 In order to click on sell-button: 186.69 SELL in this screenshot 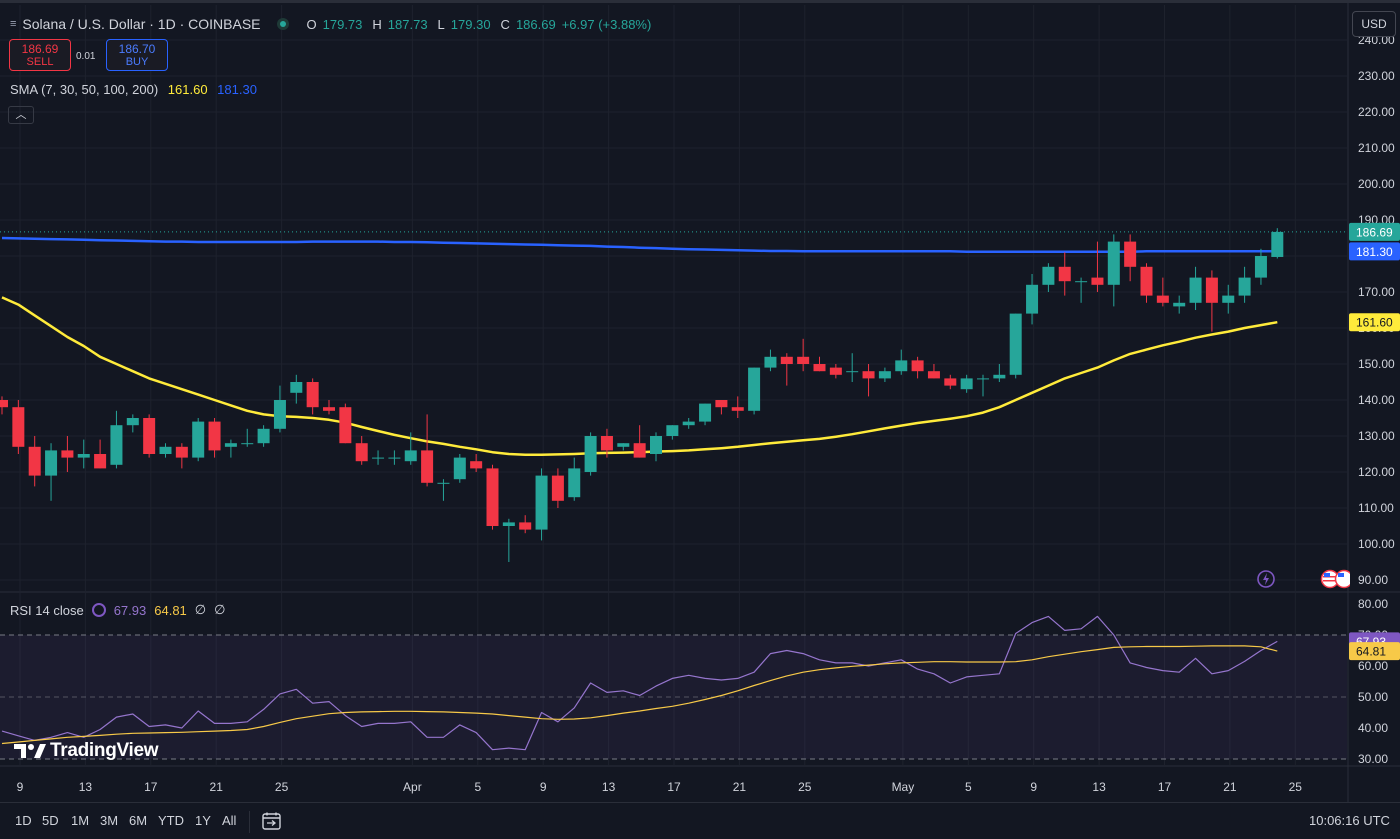, I will do `click(40, 55)`.